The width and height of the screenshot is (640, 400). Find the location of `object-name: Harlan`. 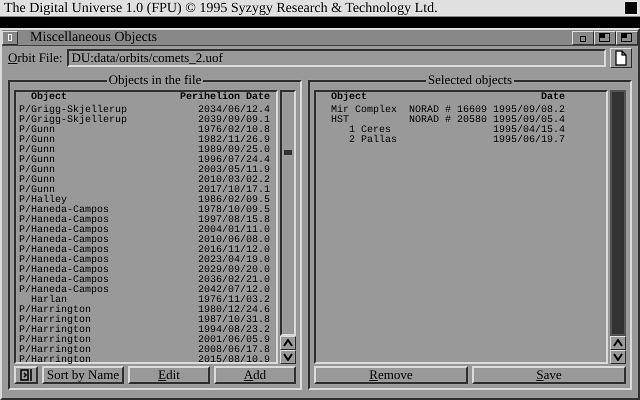

object-name: Harlan is located at coordinates (43, 301).